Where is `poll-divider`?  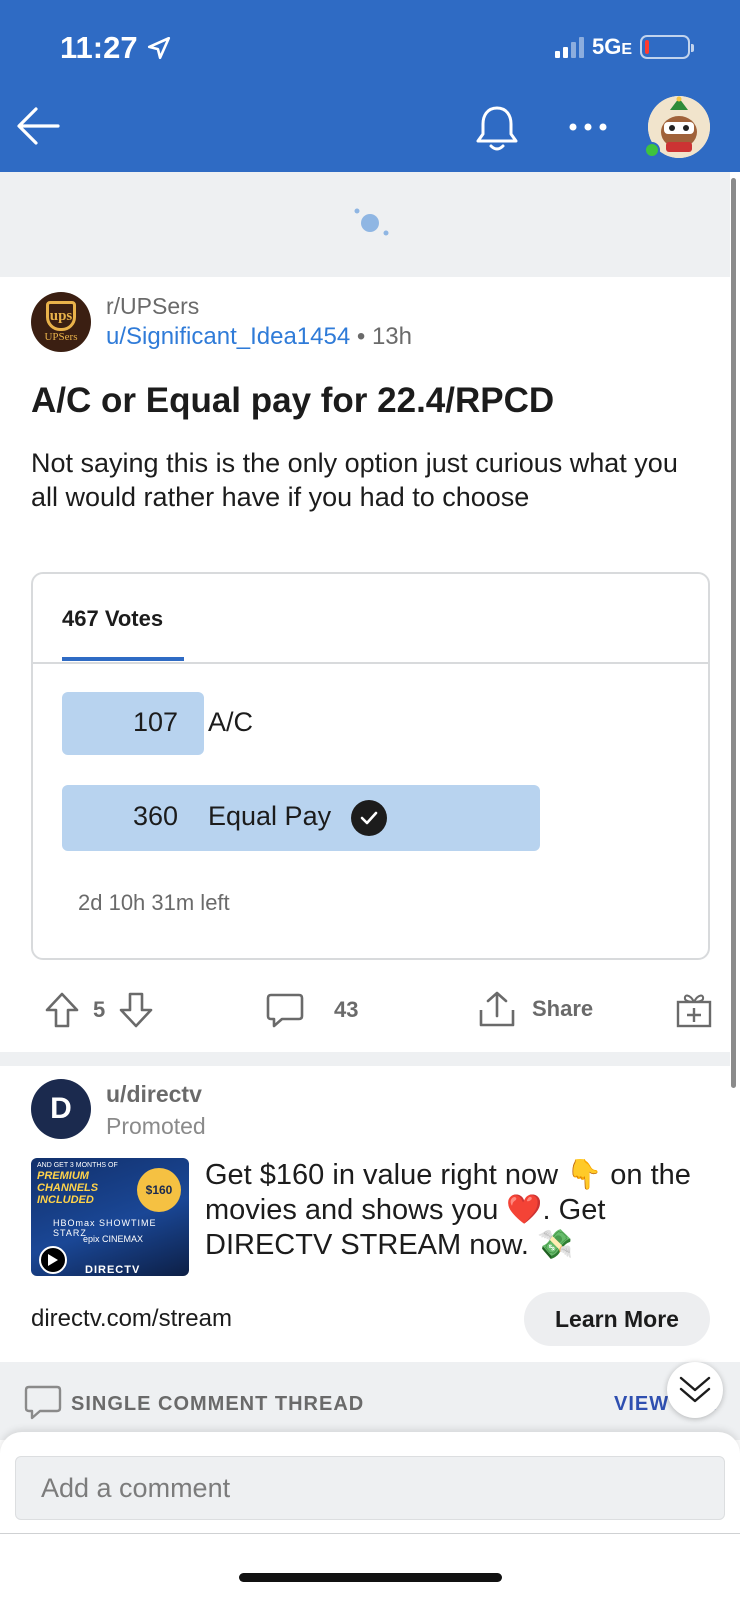
poll-divider is located at coordinates (370, 663).